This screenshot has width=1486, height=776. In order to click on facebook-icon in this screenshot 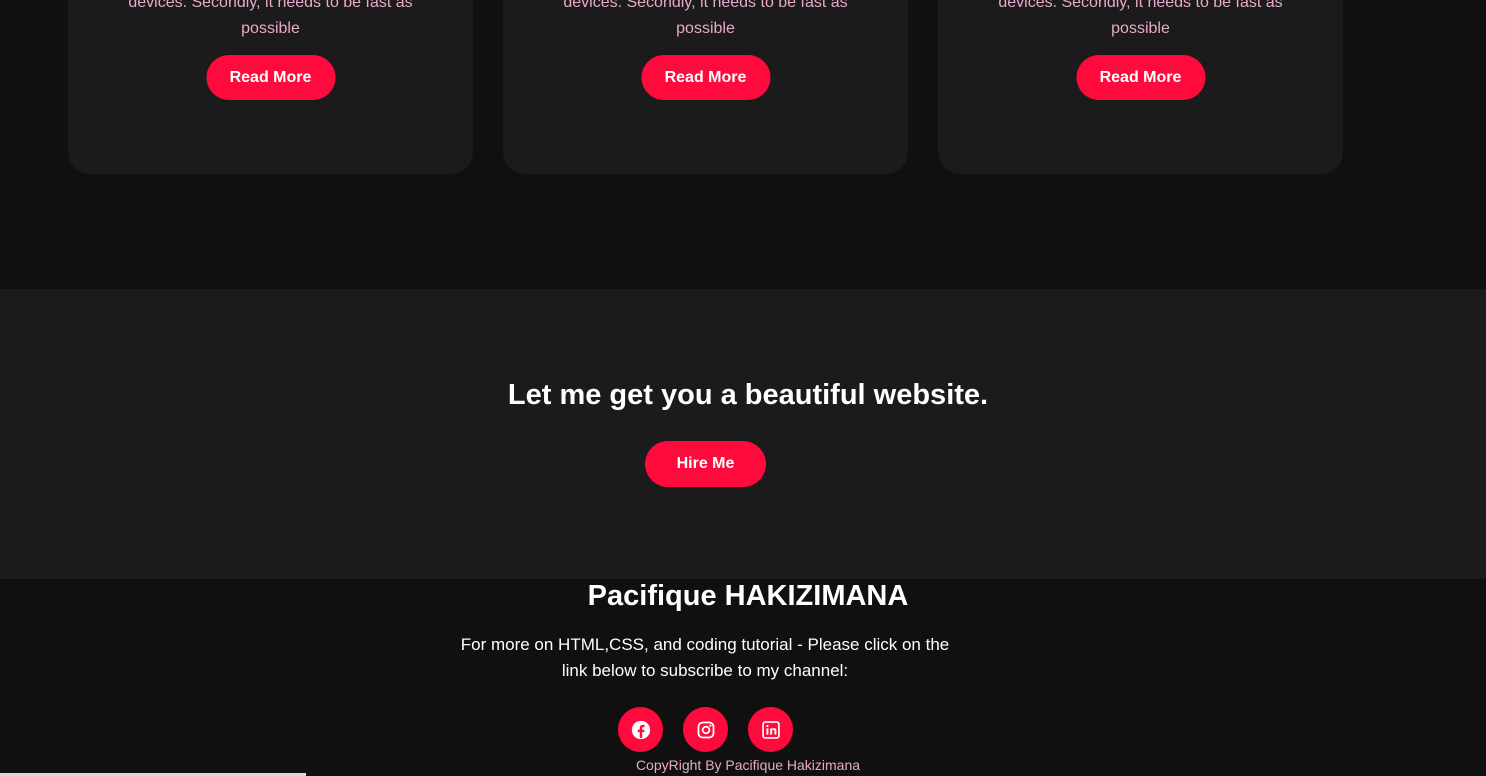, I will do `click(640, 729)`.